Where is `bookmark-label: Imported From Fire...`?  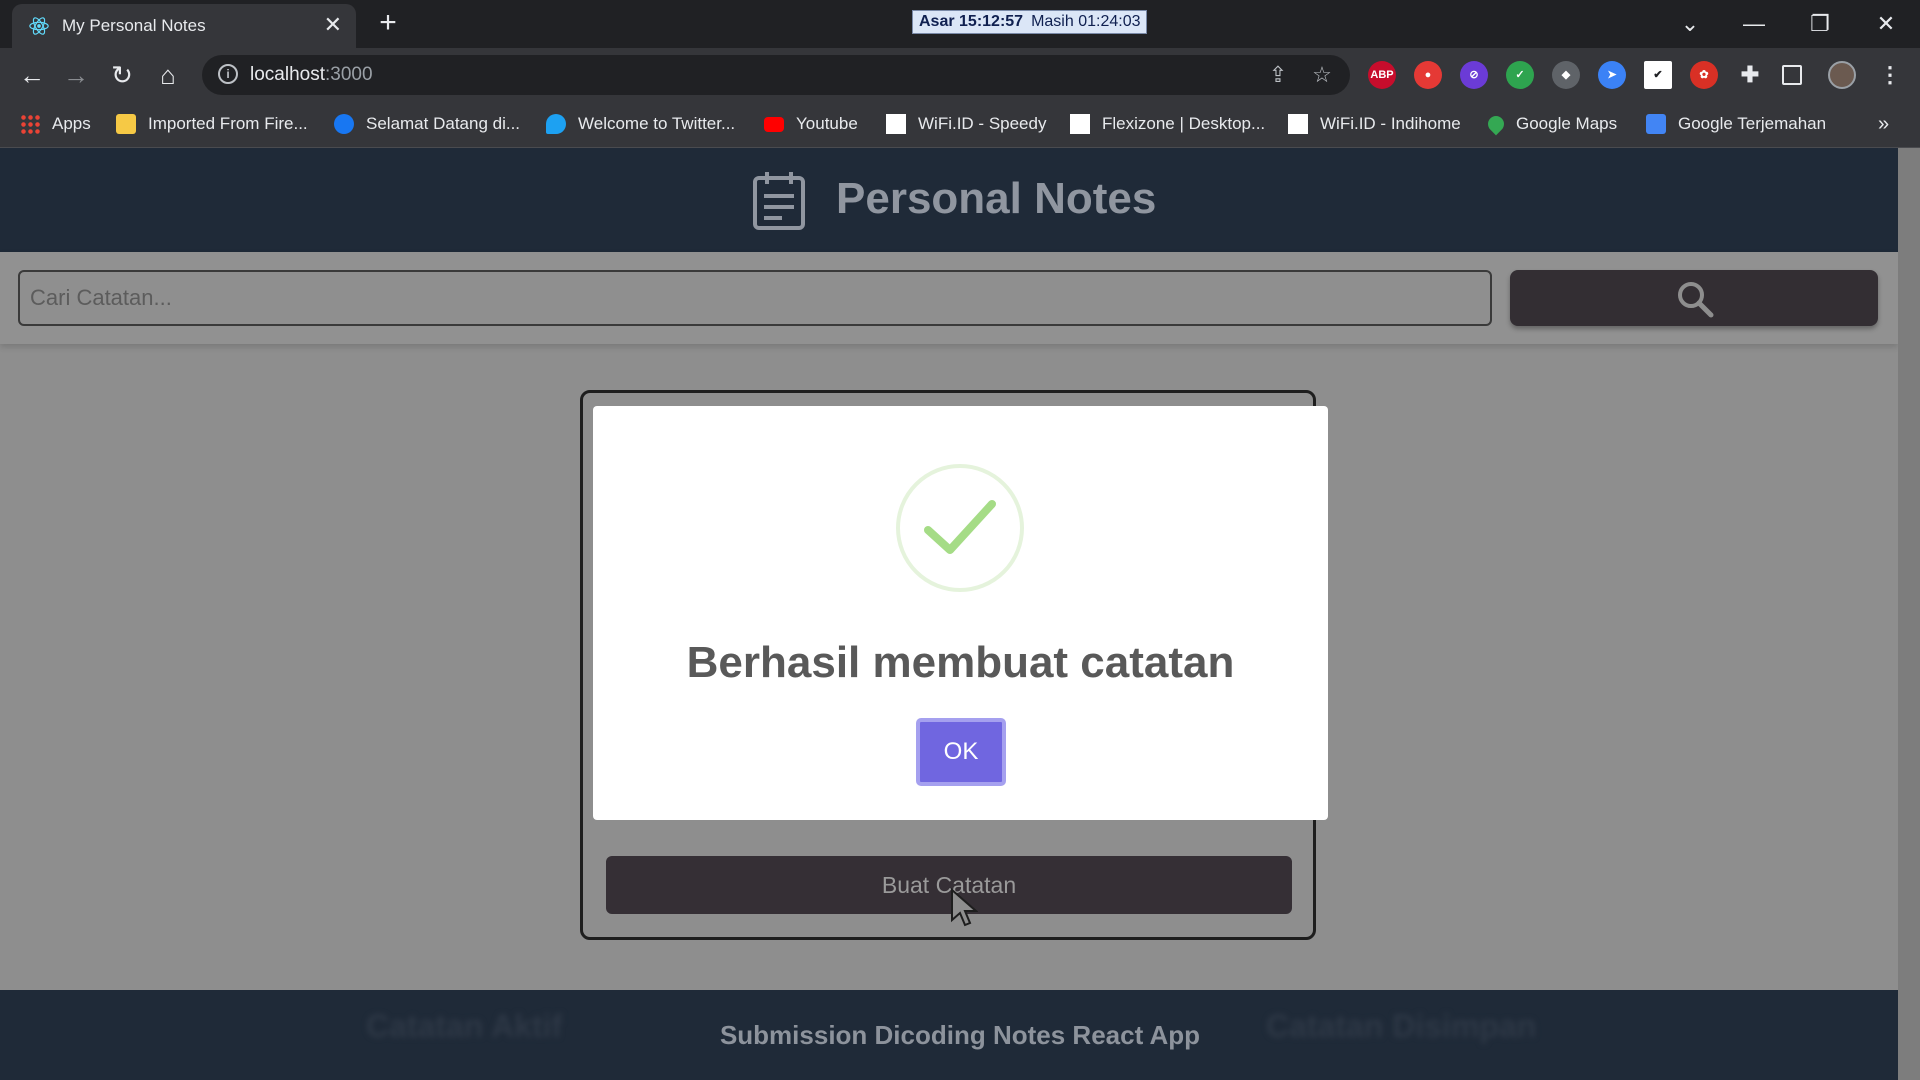
bookmark-label: Imported From Fire... is located at coordinates (228, 123).